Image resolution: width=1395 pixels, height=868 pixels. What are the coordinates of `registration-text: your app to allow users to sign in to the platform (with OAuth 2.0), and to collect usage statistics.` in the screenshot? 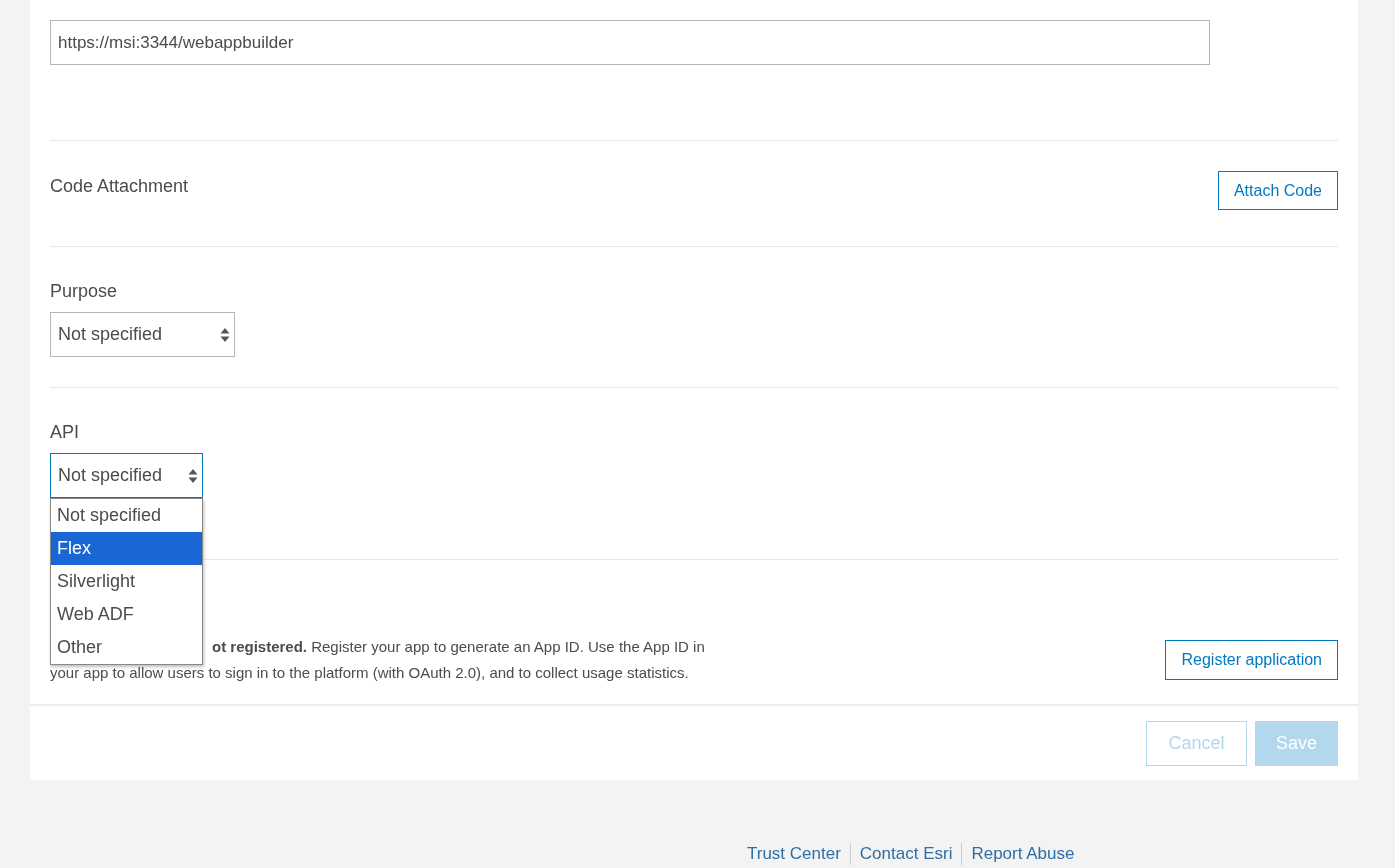 It's located at (369, 672).